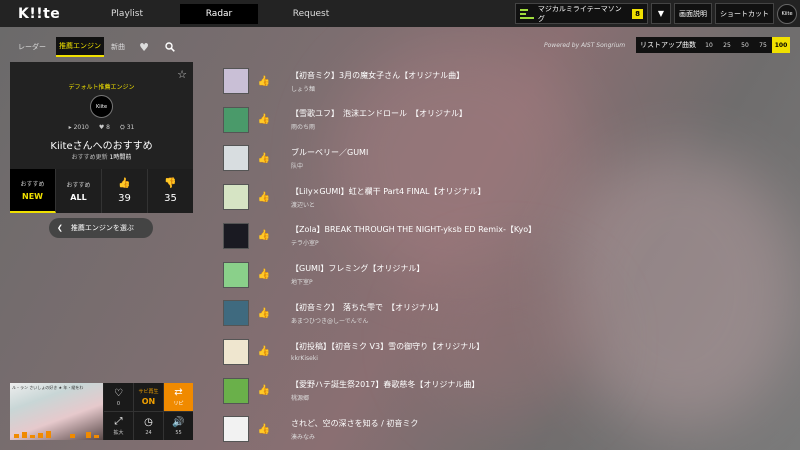  I want to click on tab-new-songs: 新曲, so click(118, 47).